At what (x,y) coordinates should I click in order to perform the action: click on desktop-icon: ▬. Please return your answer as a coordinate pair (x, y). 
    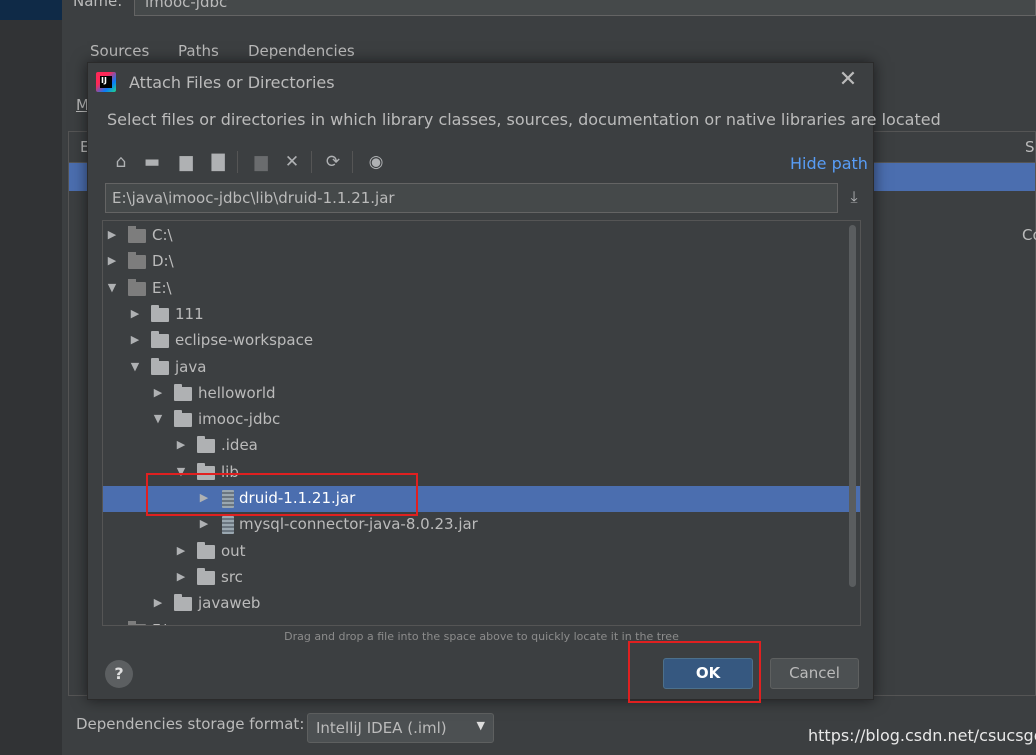
    Looking at the image, I should click on (152, 162).